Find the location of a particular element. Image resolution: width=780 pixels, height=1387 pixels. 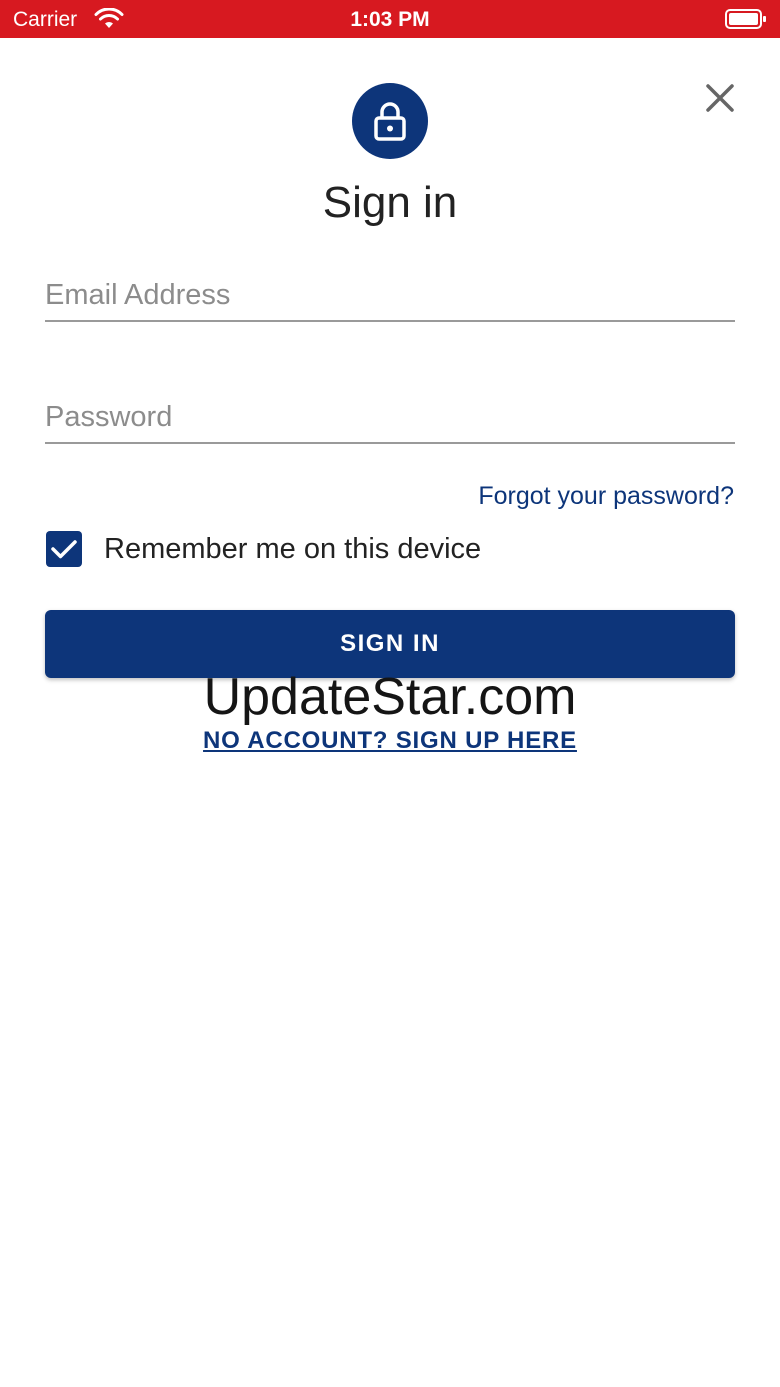

checkmark-icon is located at coordinates (64, 549).